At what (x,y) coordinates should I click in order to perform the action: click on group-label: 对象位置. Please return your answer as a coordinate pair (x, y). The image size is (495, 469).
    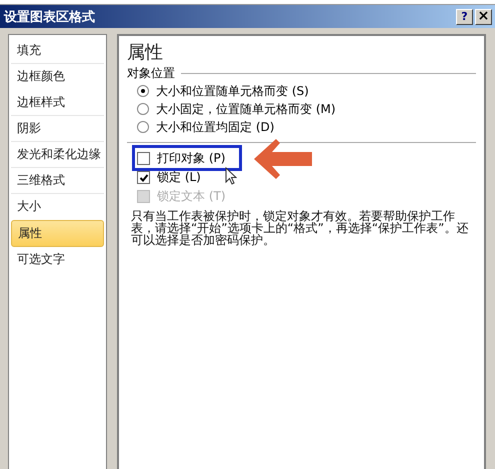
    Looking at the image, I should click on (151, 73).